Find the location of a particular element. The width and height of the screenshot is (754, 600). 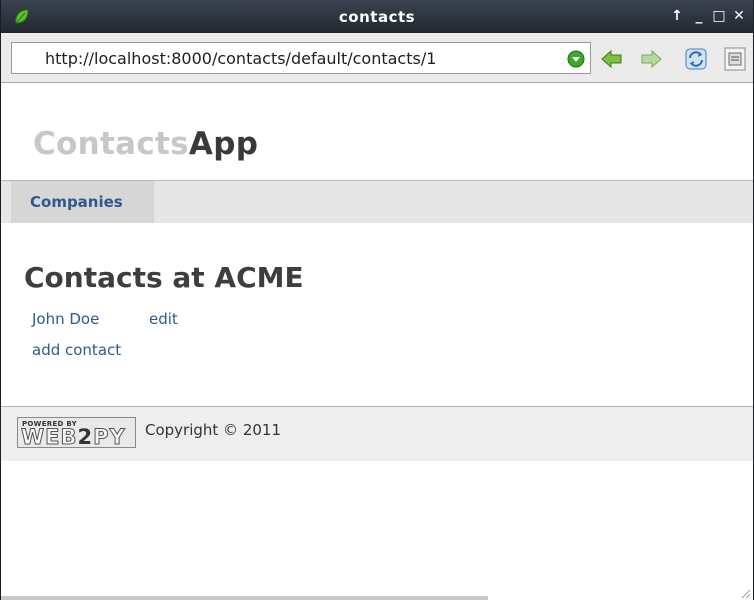

forward-arrow-icon is located at coordinates (651, 59).